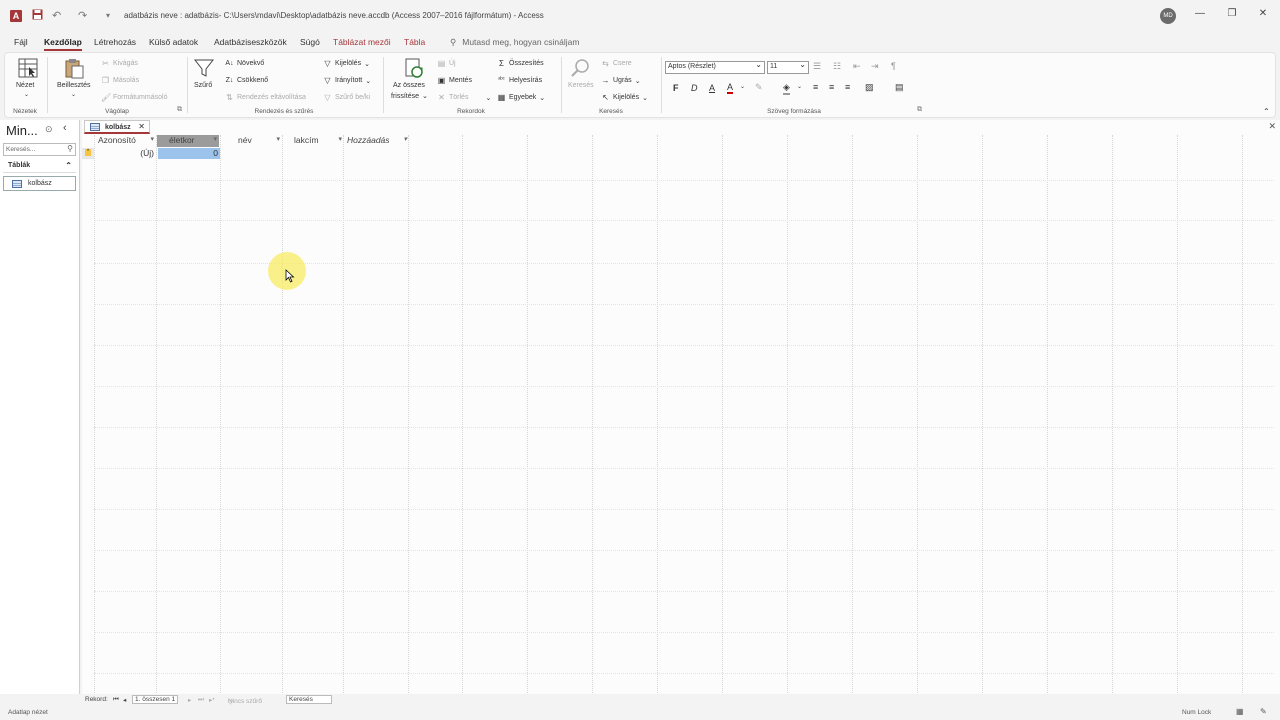 The image size is (1280, 720). Describe the element at coordinates (362, 42) in the screenshot. I see `tab-table-fields: Táblázat mezői` at that location.